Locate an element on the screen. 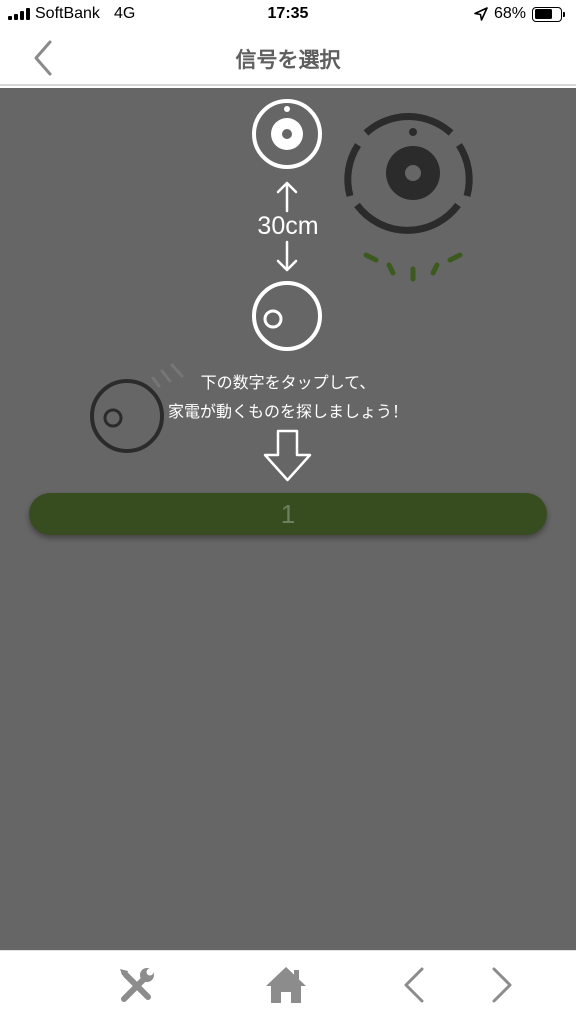  status-bar: SoftBank 4G 17:35 68% is located at coordinates (288, 15).